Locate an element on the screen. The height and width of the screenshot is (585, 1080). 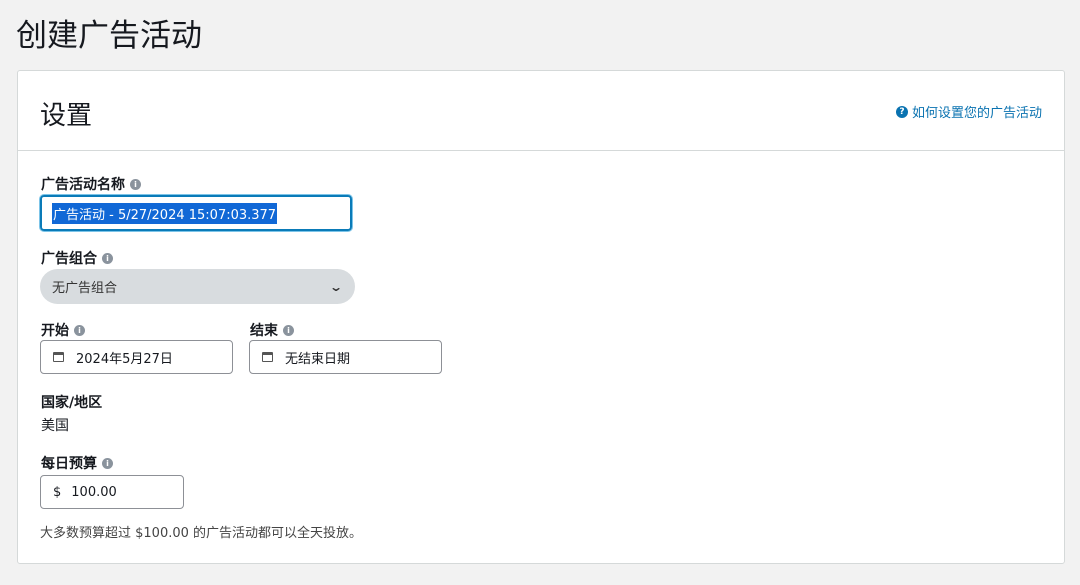
start-date-value: 2024年5月27日 is located at coordinates (124, 359).